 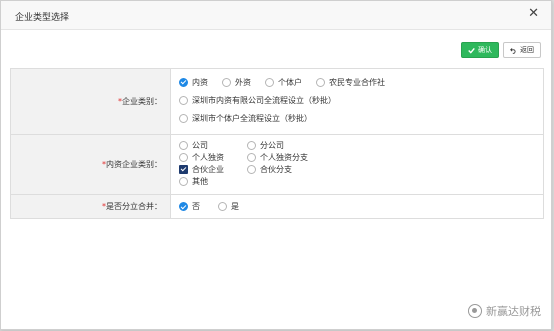 What do you see at coordinates (245, 118) in the screenshot?
I see `radio-option-sz-individual: 深圳市个体户全流程设立（秒批）` at bounding box center [245, 118].